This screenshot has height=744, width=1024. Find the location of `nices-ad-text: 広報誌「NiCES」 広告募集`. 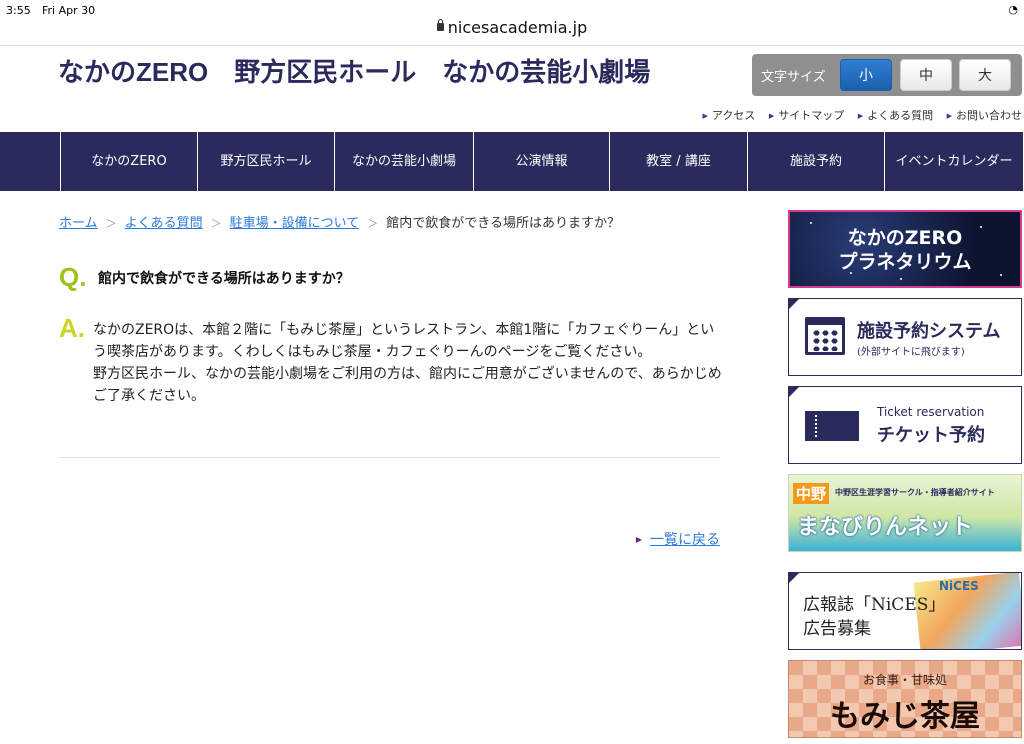

nices-ad-text: 広報誌「NiCES」 広告募集 is located at coordinates (874, 617).